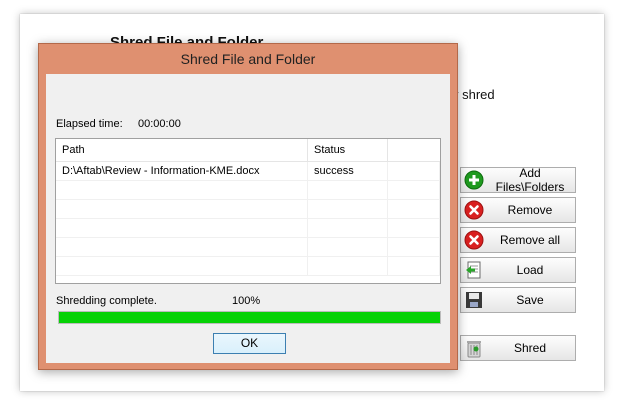 The image size is (624, 409). Describe the element at coordinates (348, 171) in the screenshot. I see `cell-status: success` at that location.